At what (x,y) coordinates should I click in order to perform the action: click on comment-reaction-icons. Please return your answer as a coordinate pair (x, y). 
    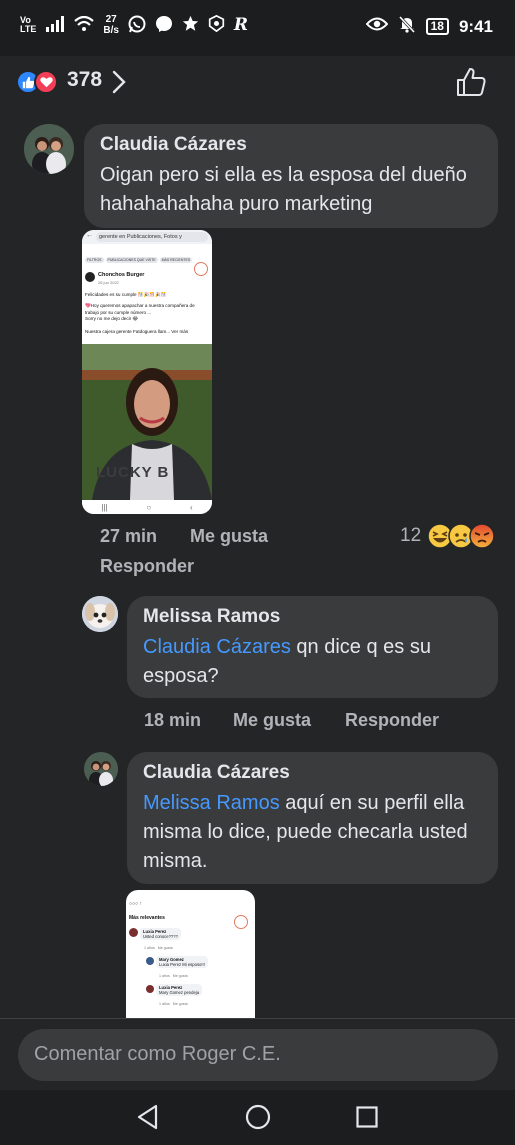
    Looking at the image, I should click on (461, 538).